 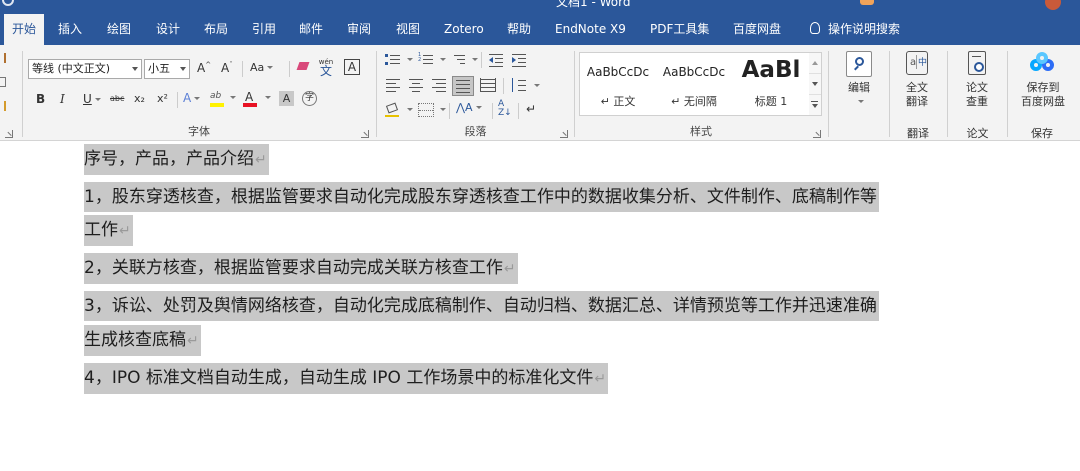 What do you see at coordinates (85, 69) in the screenshot?
I see `font-name-combo: 等线 (中文正文)` at bounding box center [85, 69].